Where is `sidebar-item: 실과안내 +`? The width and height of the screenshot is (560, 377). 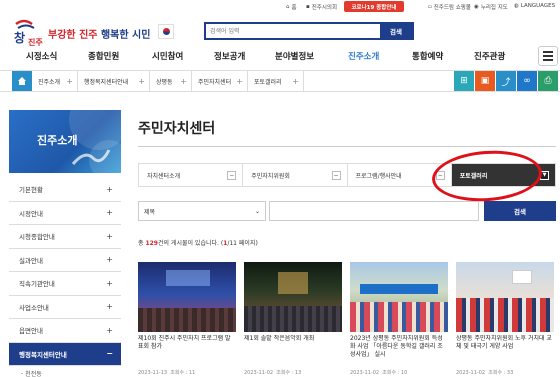 sidebar-item: 실과안내 + is located at coordinates (65, 260).